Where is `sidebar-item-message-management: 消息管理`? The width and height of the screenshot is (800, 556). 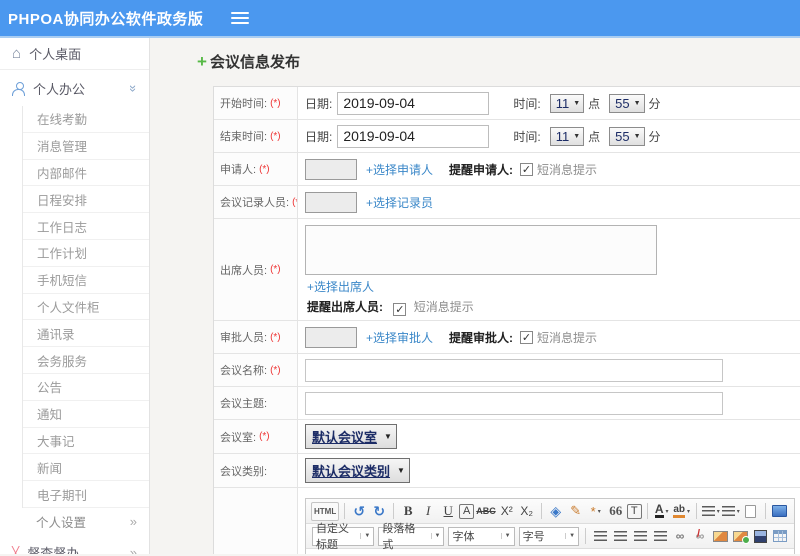 sidebar-item-message-management: 消息管理 is located at coordinates (86, 146).